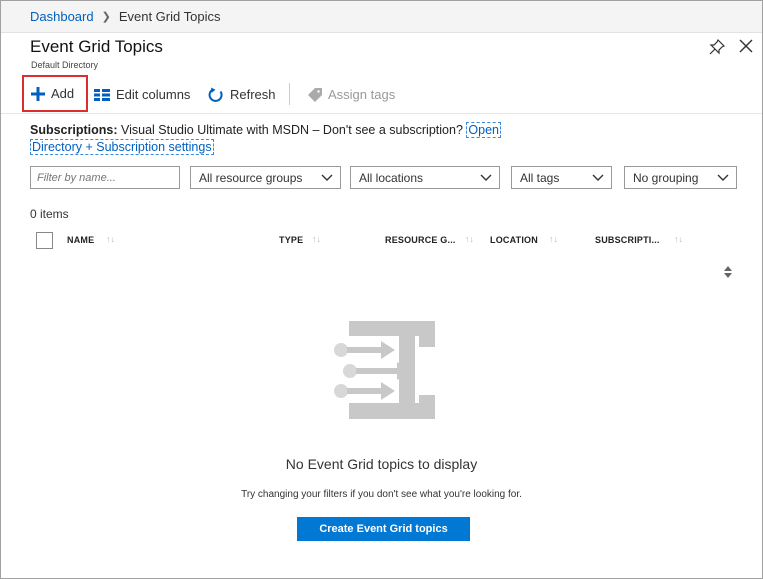 This screenshot has height=579, width=763. What do you see at coordinates (315, 94) in the screenshot?
I see `tag-icon` at bounding box center [315, 94].